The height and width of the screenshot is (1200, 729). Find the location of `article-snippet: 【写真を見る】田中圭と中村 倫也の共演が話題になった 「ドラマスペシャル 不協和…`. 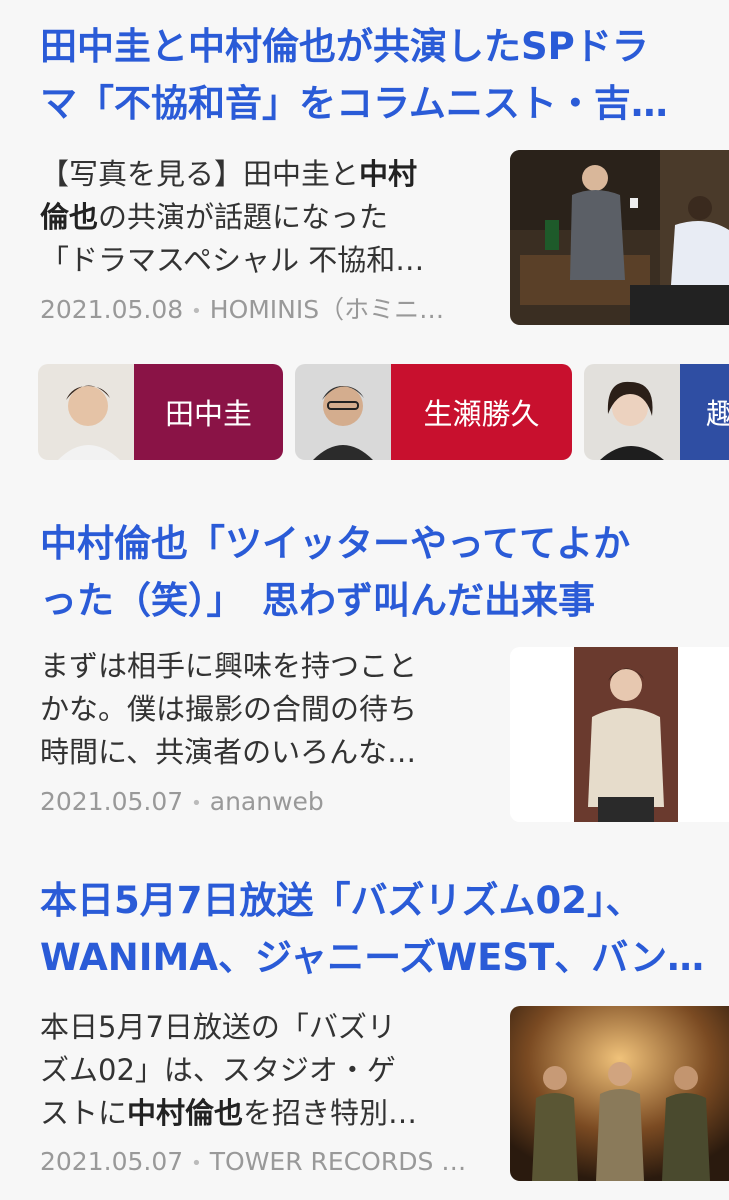

article-snippet: 【写真を見る】田中圭と中村 倫也の共演が話題になった 「ドラマスペシャル 不協和… is located at coordinates (232, 217).